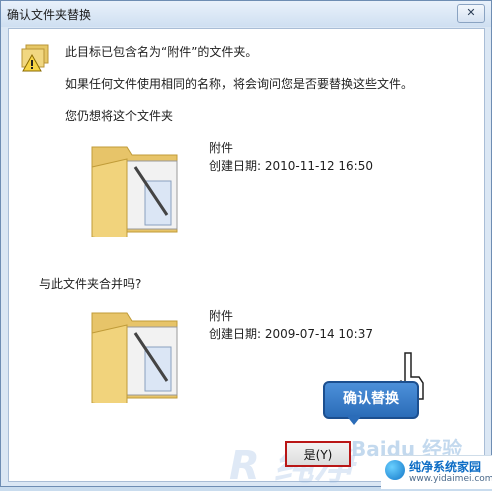 The height and width of the screenshot is (491, 492). I want to click on prompt-merge-text: 与此文件夹合并吗?, so click(90, 284).